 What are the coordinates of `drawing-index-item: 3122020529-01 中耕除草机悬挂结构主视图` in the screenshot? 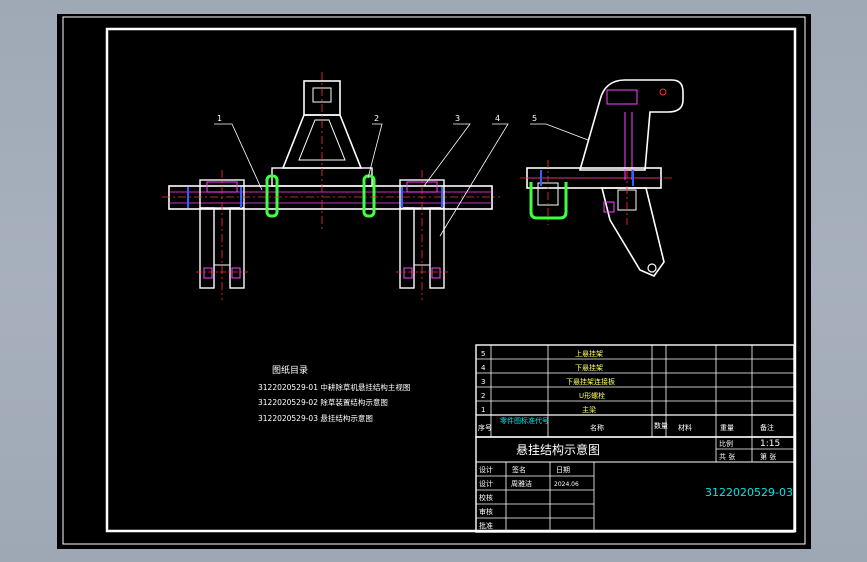 It's located at (334, 387).